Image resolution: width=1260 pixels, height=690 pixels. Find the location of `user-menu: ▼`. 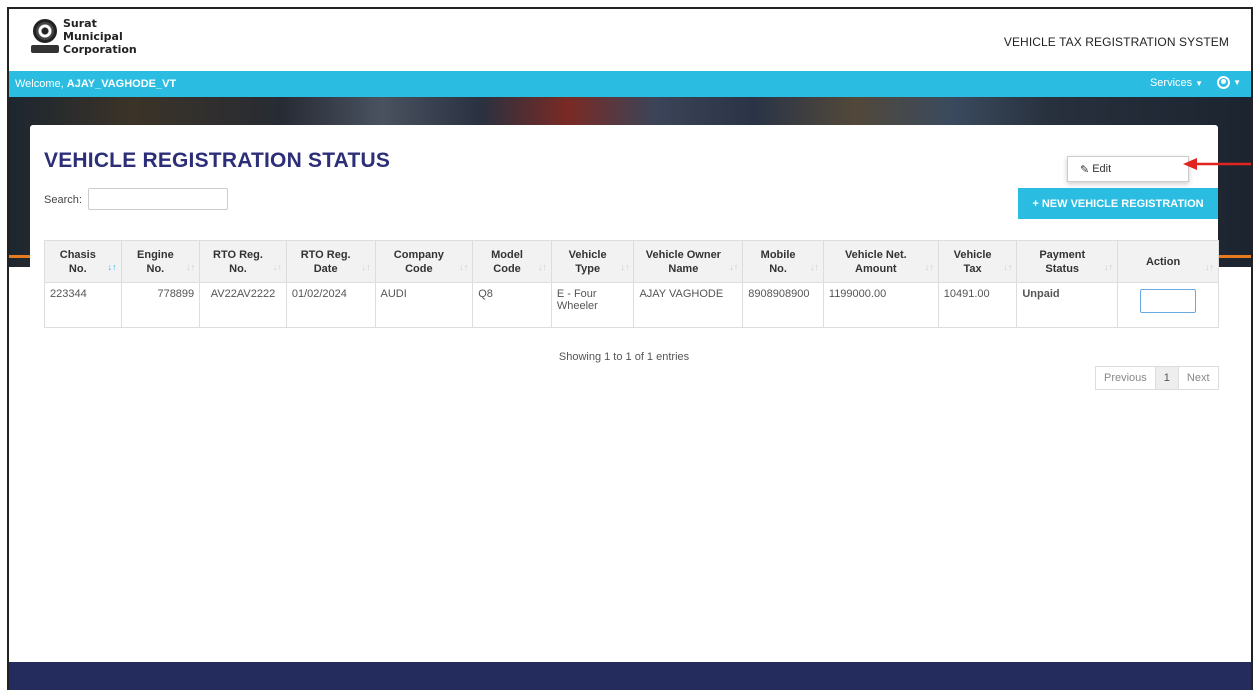

user-menu: ▼ is located at coordinates (1229, 82).